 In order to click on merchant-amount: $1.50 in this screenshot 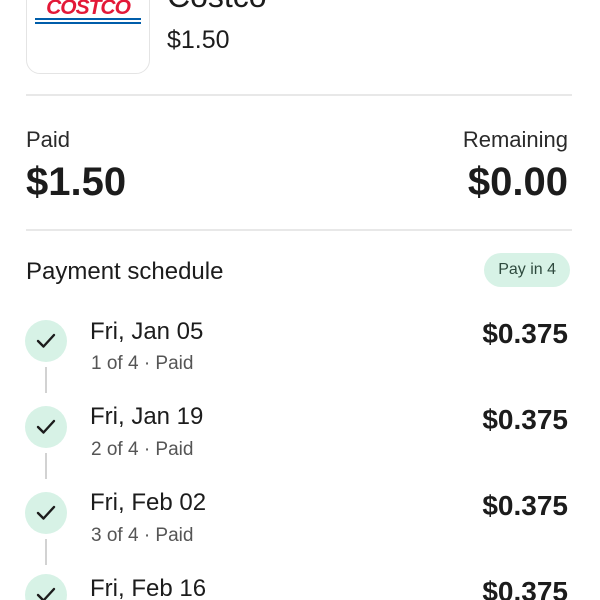, I will do `click(198, 40)`.